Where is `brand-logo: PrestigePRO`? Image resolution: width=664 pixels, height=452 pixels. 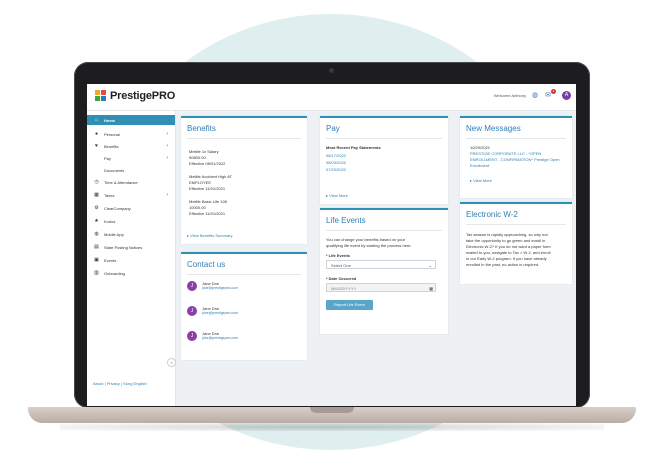 brand-logo: PrestigePRO is located at coordinates (135, 96).